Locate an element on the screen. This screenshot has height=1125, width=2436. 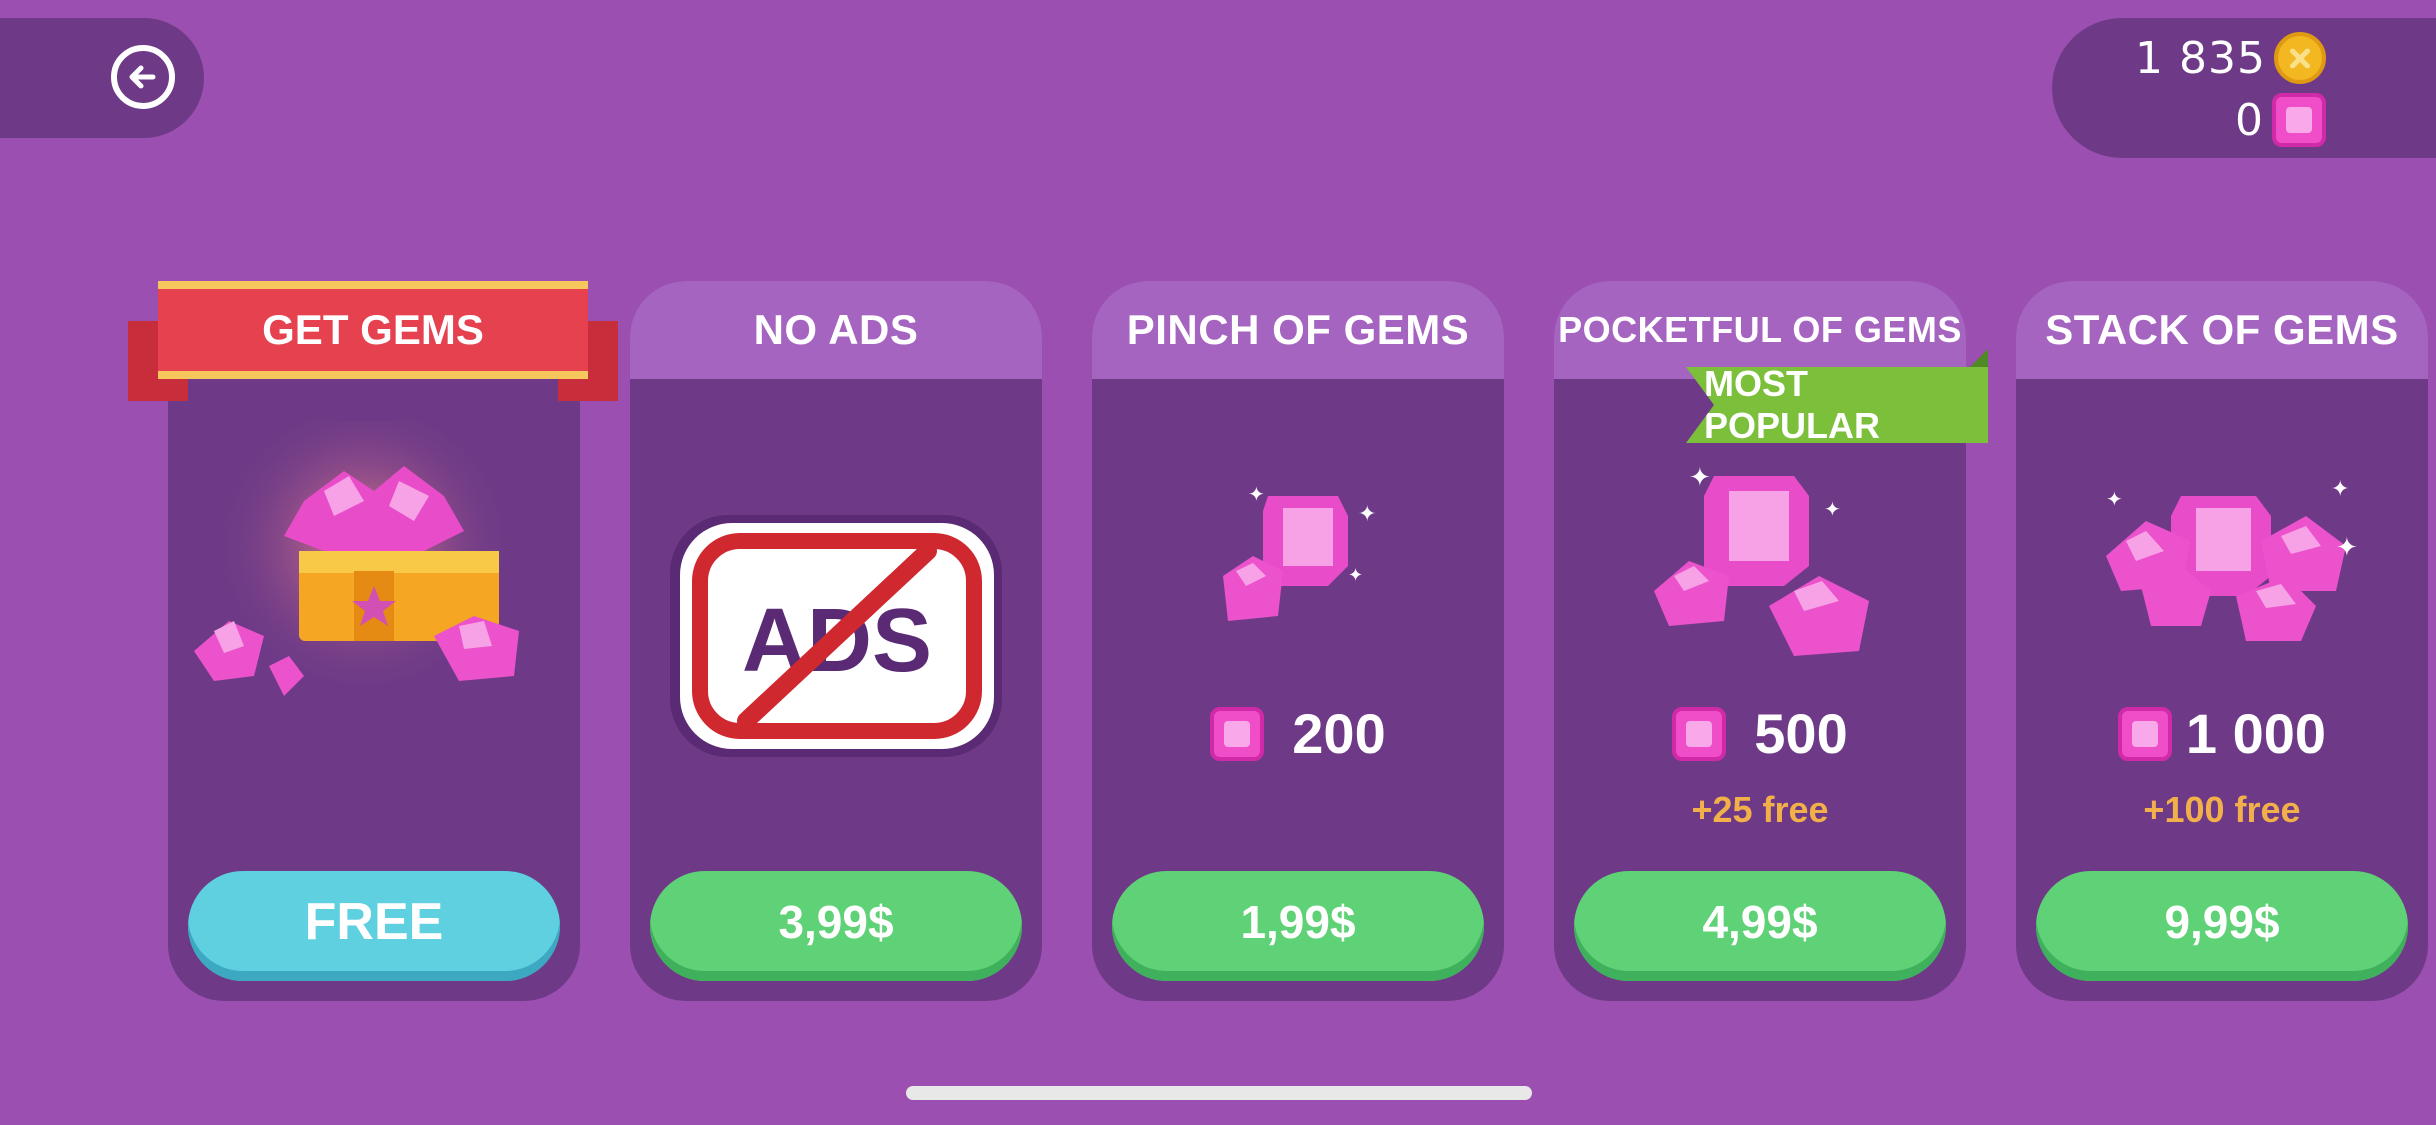
coin-count: 1 835 is located at coordinates (2200, 58).